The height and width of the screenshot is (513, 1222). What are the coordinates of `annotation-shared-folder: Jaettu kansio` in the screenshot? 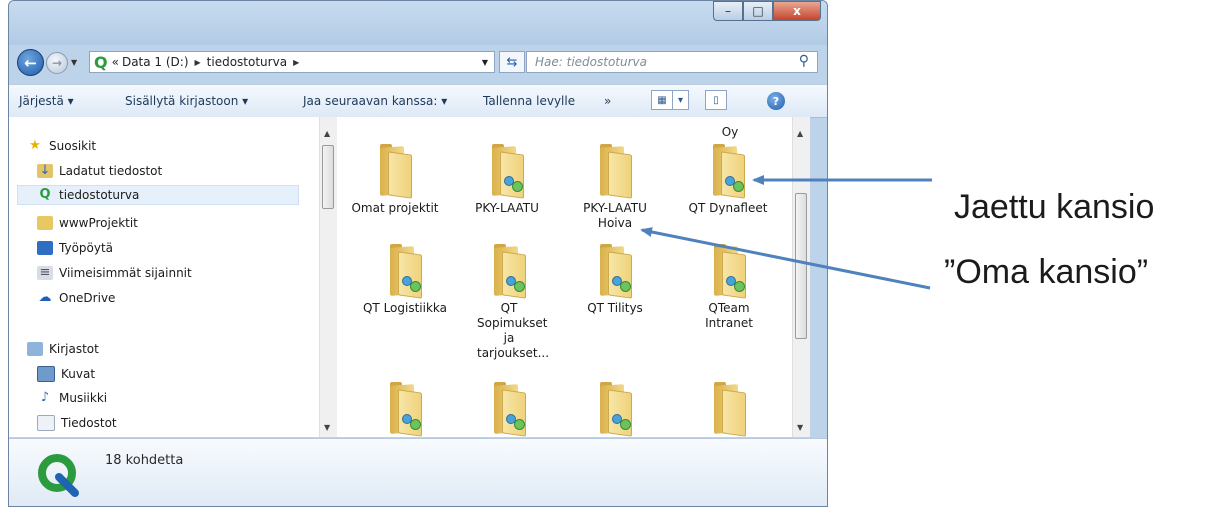 It's located at (1054, 207).